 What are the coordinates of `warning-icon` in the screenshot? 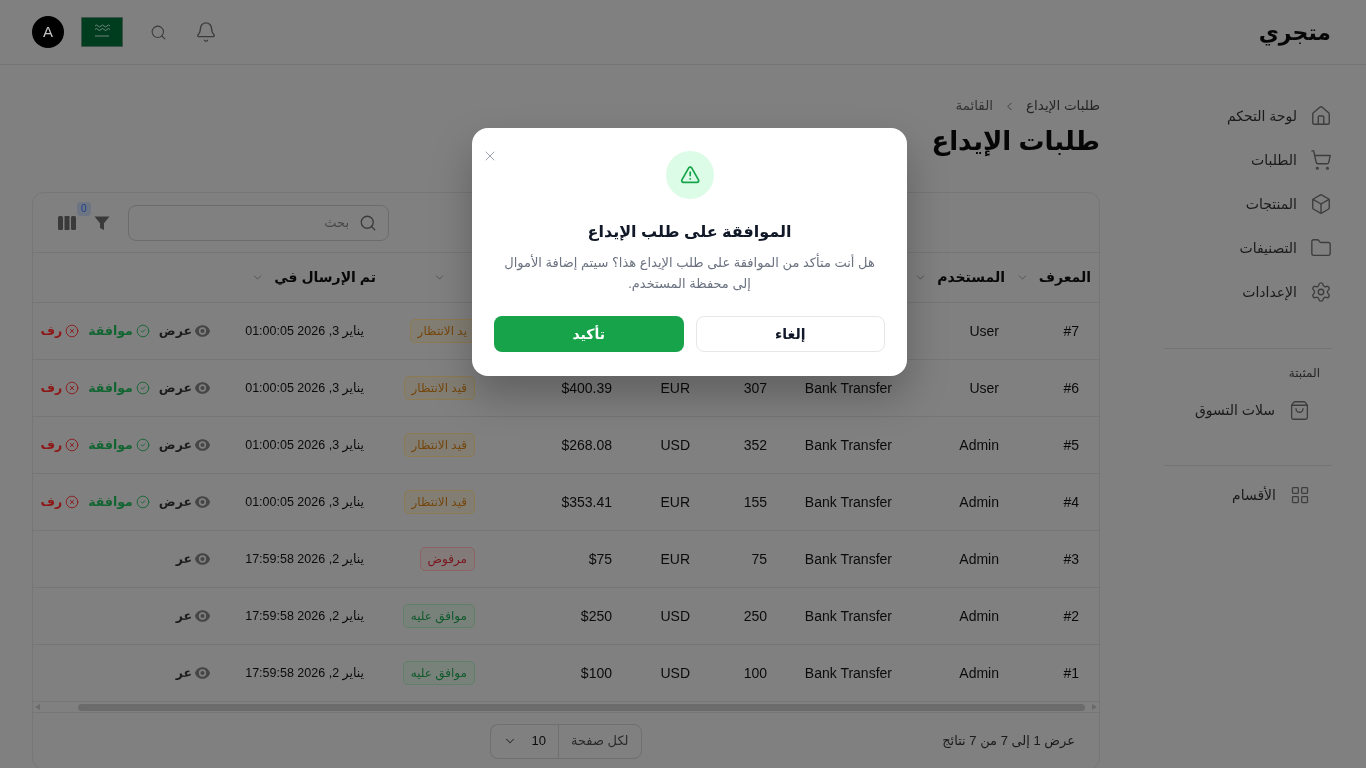 It's located at (689, 175).